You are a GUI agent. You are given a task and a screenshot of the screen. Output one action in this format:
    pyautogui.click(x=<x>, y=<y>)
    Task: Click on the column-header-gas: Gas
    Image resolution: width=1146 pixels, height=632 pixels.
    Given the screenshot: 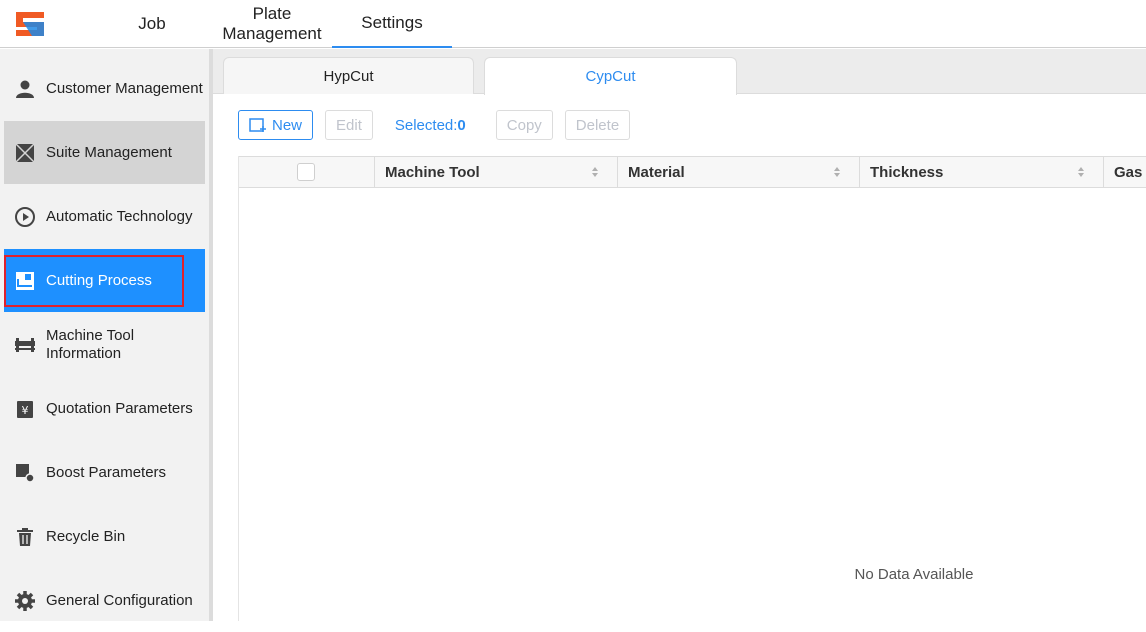 What is the action you would take?
    pyautogui.click(x=1124, y=172)
    